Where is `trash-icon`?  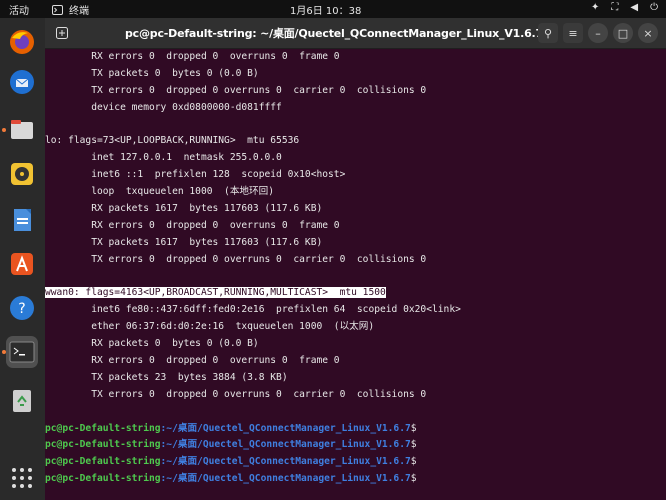 trash-icon is located at coordinates (22, 400).